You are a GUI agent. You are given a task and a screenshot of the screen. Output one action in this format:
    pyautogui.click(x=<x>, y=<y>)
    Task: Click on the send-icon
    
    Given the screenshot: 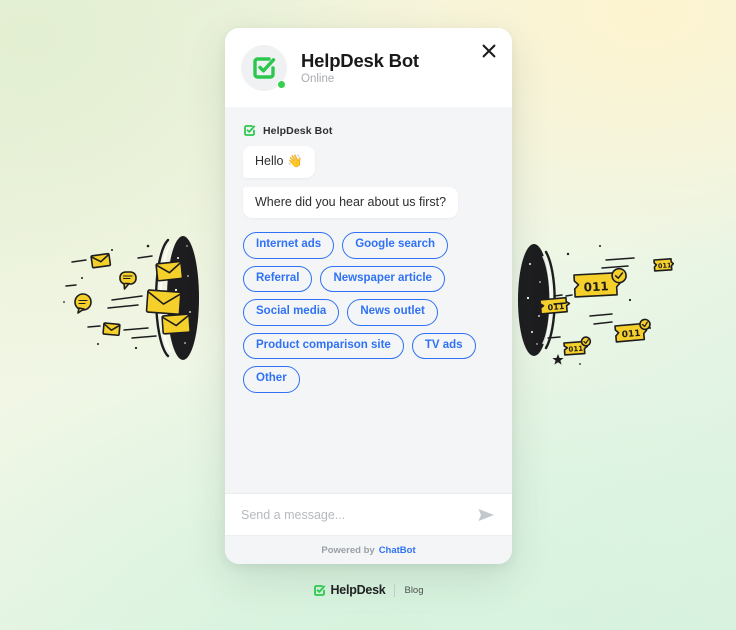 What is the action you would take?
    pyautogui.click(x=486, y=514)
    